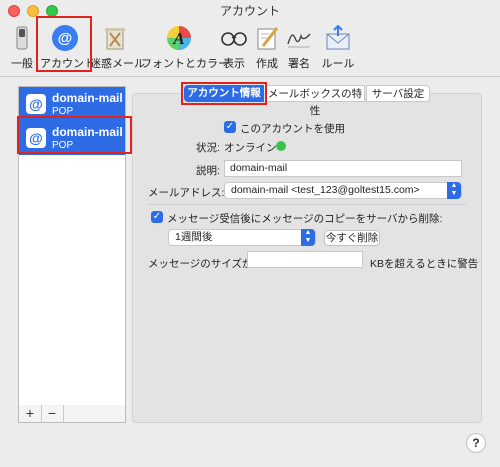  I want to click on rules-envelope-icon, so click(338, 37).